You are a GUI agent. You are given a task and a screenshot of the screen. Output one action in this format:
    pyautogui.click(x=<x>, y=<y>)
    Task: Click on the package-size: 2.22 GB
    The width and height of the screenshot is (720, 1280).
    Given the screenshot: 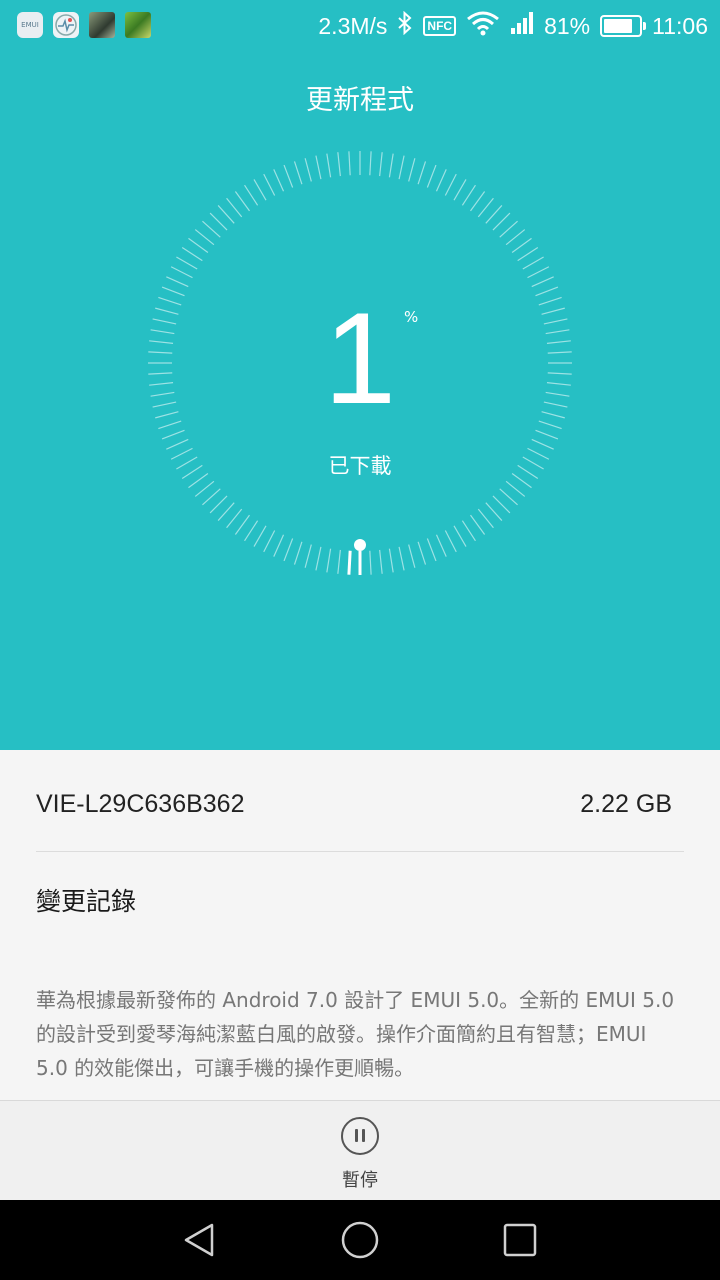 What is the action you would take?
    pyautogui.click(x=626, y=804)
    